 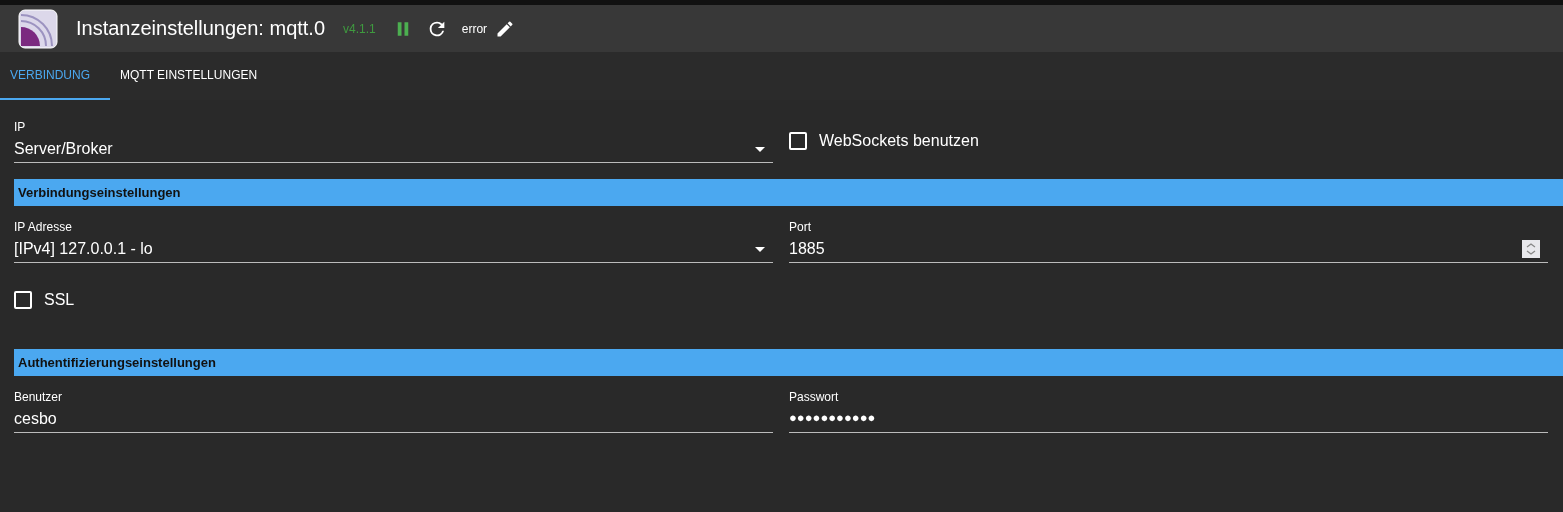 I want to click on ip-address-select: IP Adresse [IPv4] 127.0.0.1 - lo, so click(x=393, y=241).